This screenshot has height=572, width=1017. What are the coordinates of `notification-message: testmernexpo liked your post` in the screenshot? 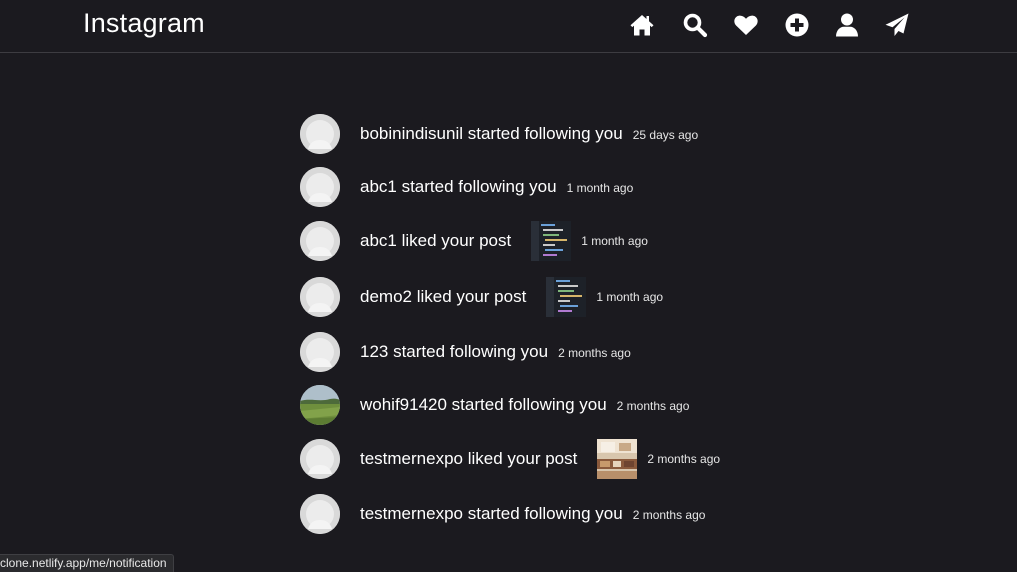 It's located at (468, 459).